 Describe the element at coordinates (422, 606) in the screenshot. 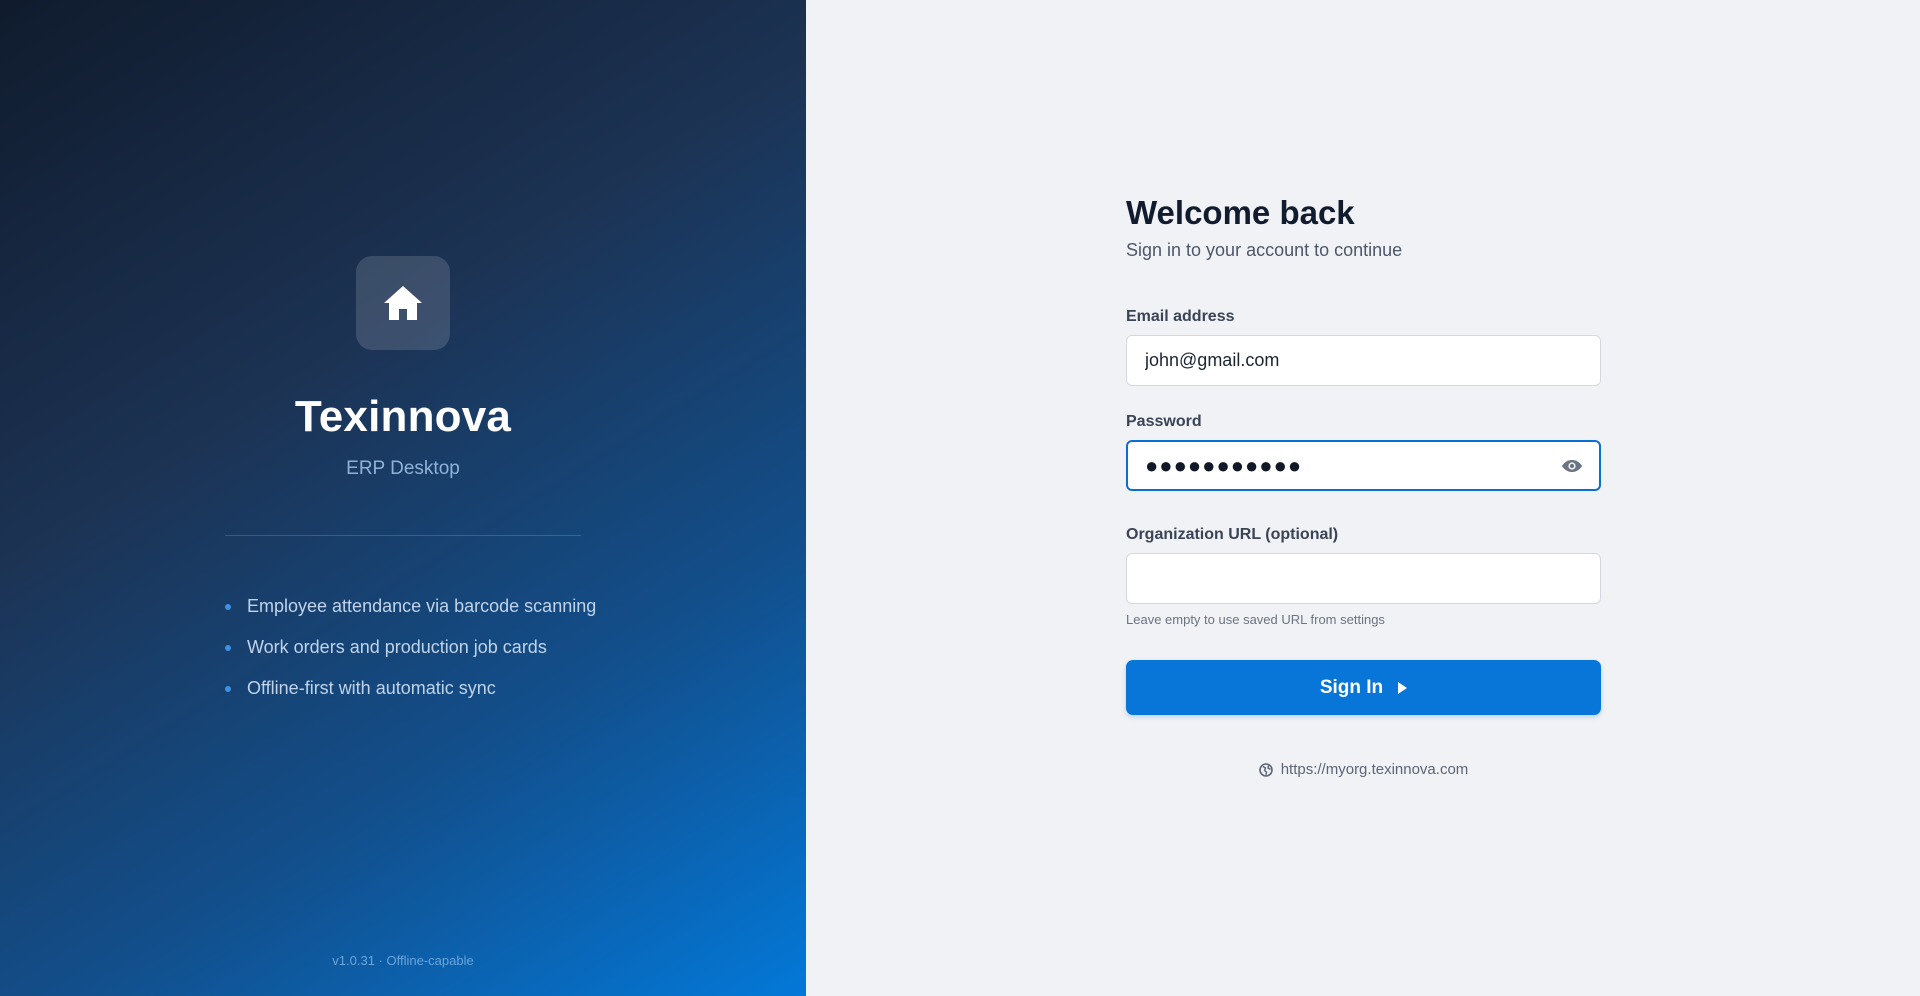

I see `feature-text: Employee attendance via barcode scanning` at that location.